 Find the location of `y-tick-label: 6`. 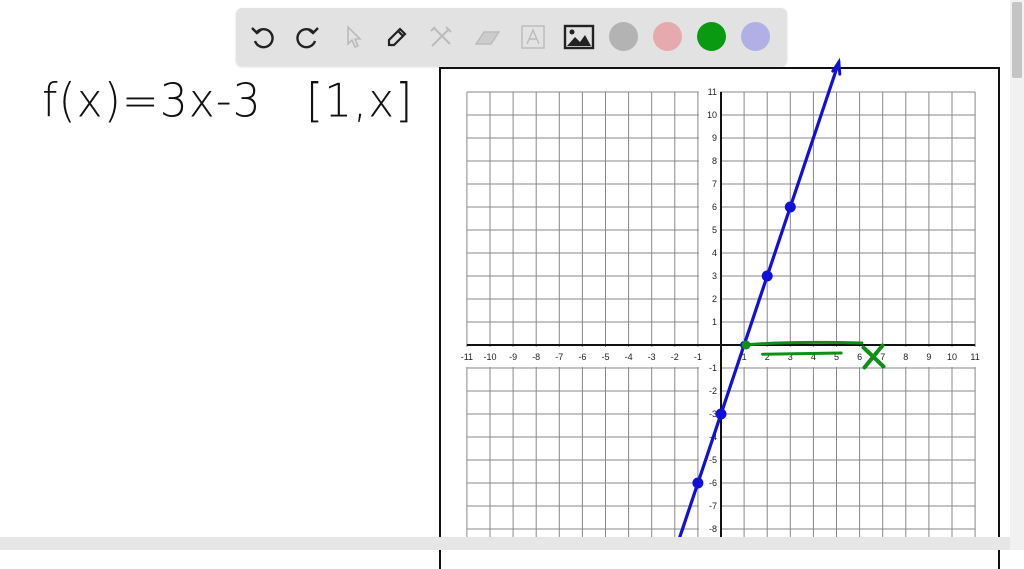

y-tick-label: 6 is located at coordinates (714, 207).